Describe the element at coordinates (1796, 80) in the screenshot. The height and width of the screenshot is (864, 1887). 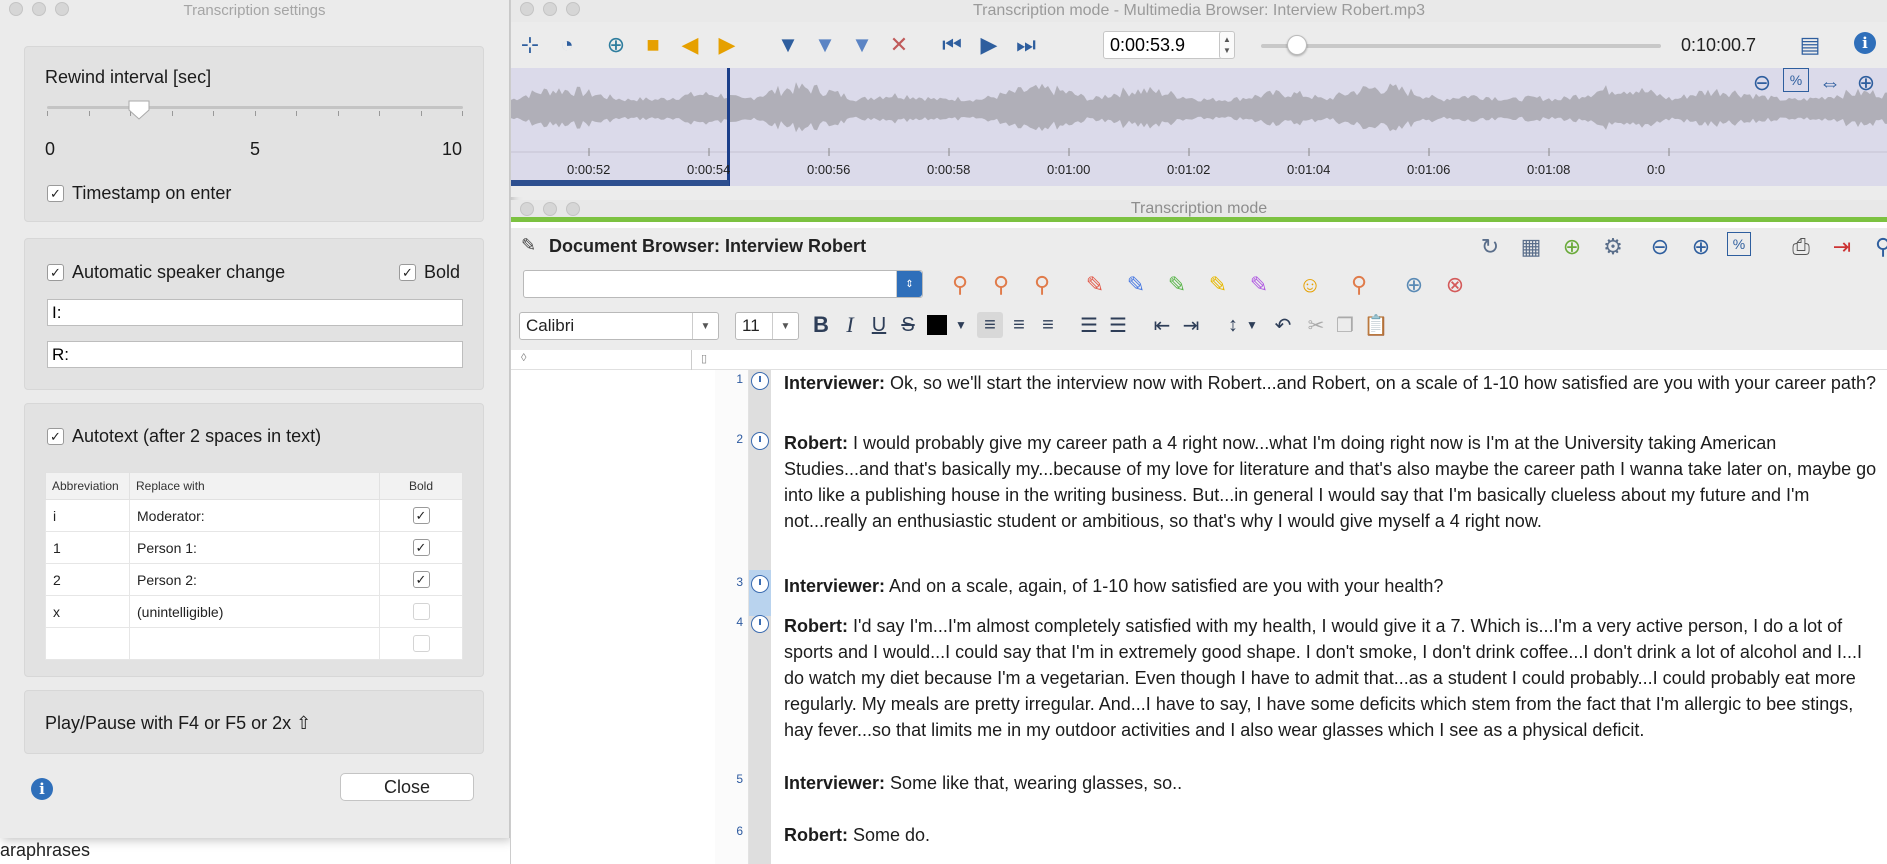
I see `zoom-100-icon: %` at that location.